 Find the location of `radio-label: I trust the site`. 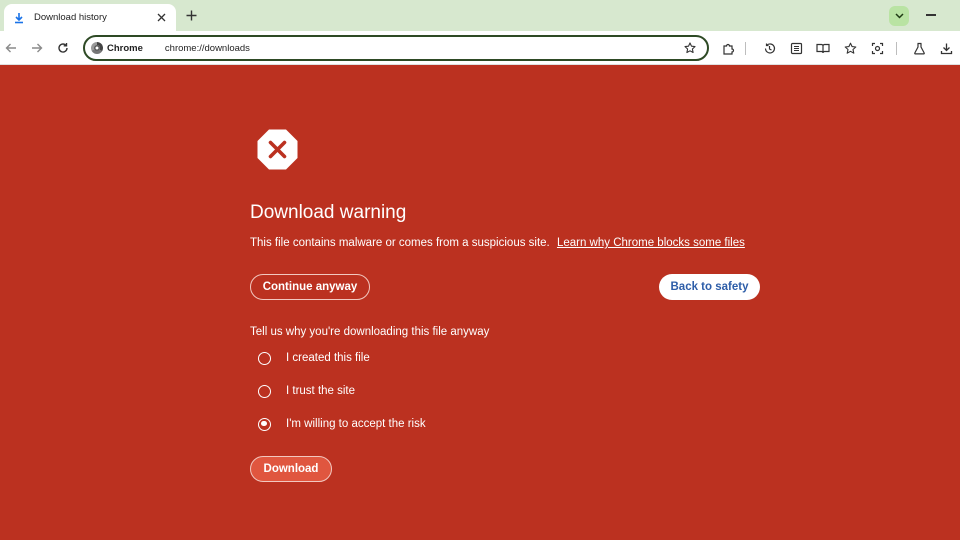

radio-label: I trust the site is located at coordinates (321, 391).